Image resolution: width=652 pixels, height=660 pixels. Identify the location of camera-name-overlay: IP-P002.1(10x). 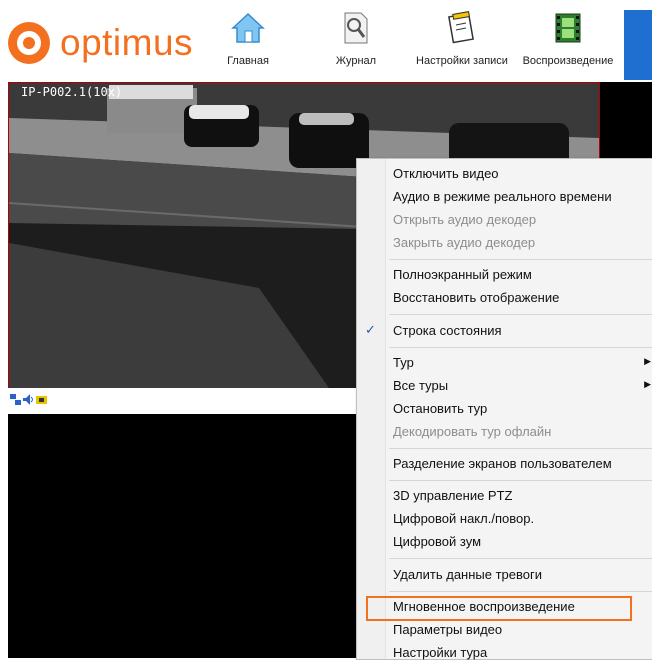
(72, 92).